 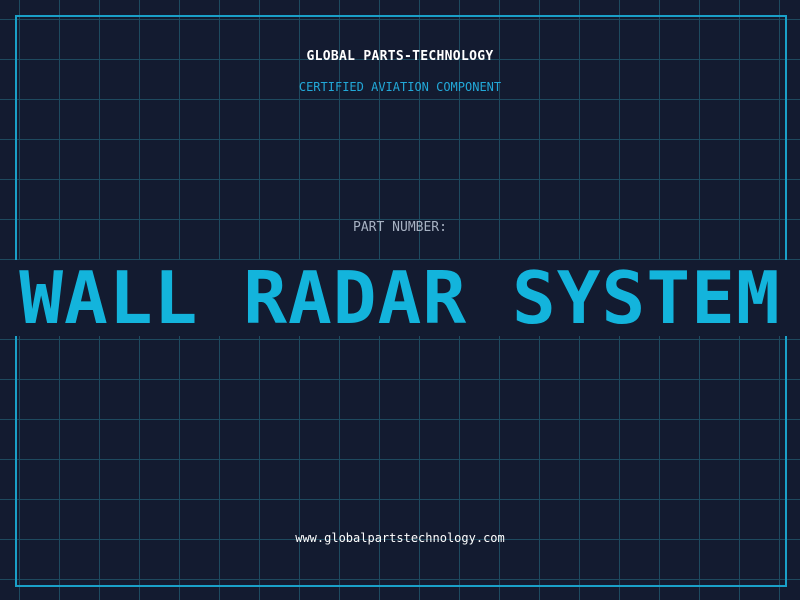 What do you see at coordinates (400, 87) in the screenshot?
I see `certification-tagline: CERTIFIED AVIATION COMPONENT` at bounding box center [400, 87].